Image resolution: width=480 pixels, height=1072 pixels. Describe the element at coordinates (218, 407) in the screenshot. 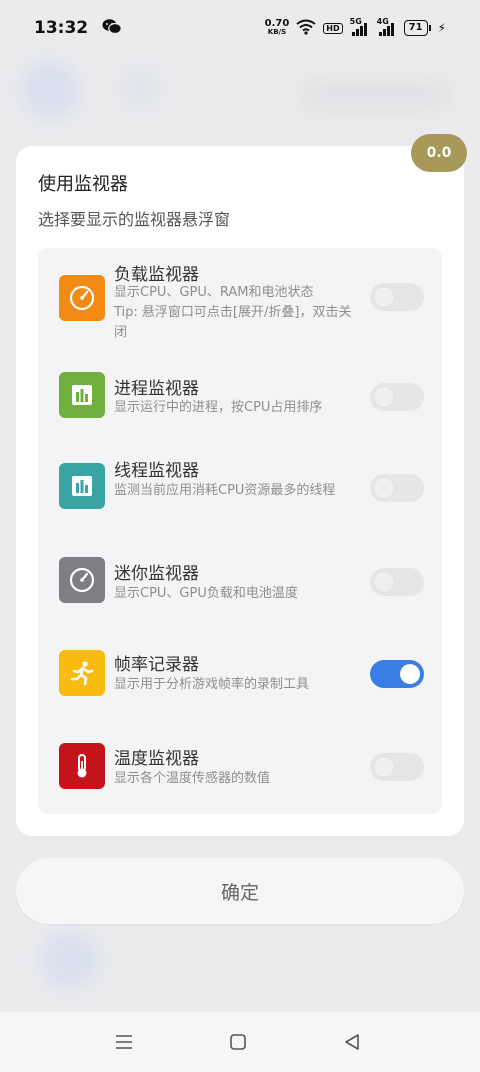

I see `item-description: 显示运行中的进程，按CPU占用排序` at that location.